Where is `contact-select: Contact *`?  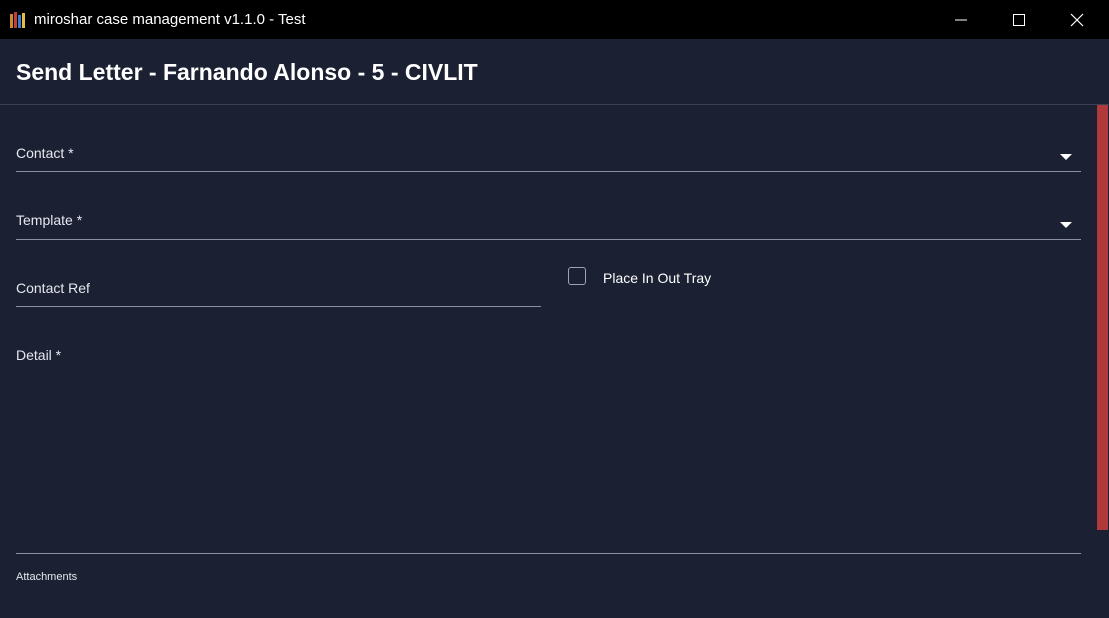 contact-select: Contact * is located at coordinates (548, 158).